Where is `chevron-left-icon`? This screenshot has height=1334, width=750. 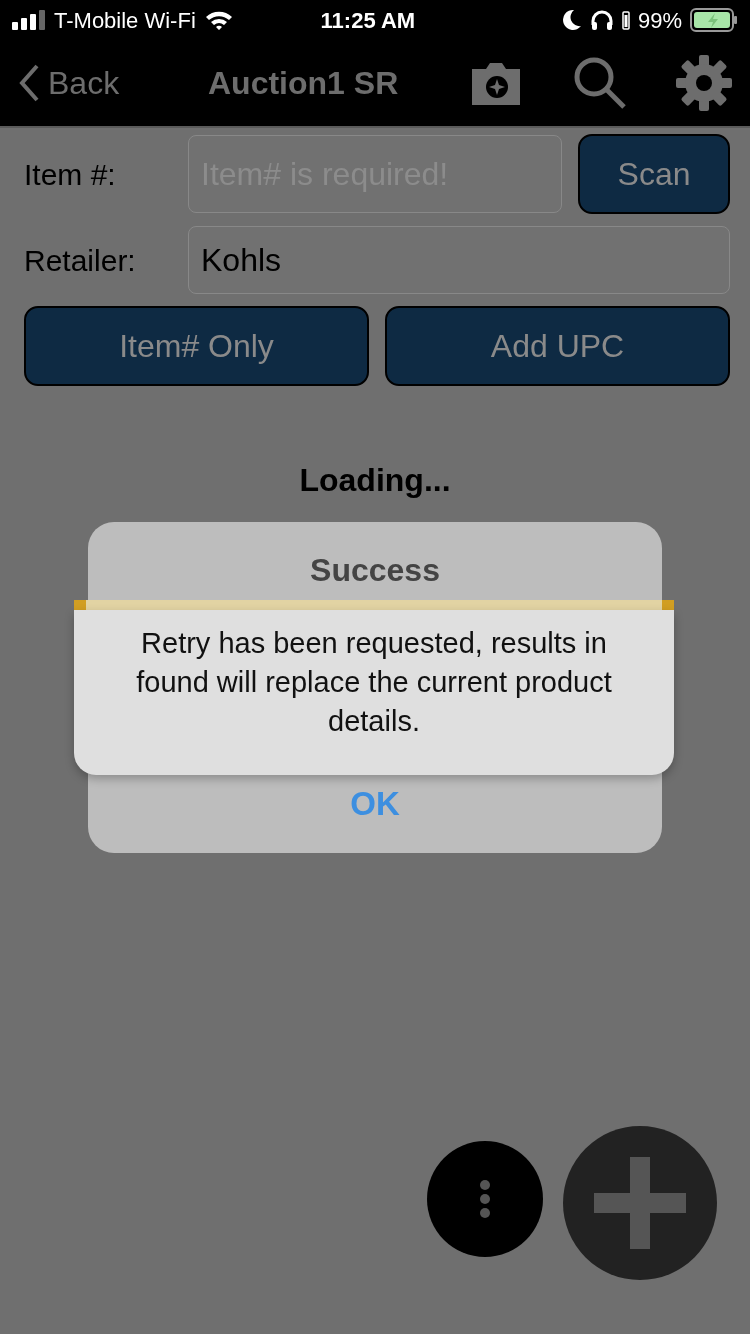
chevron-left-icon is located at coordinates (29, 83).